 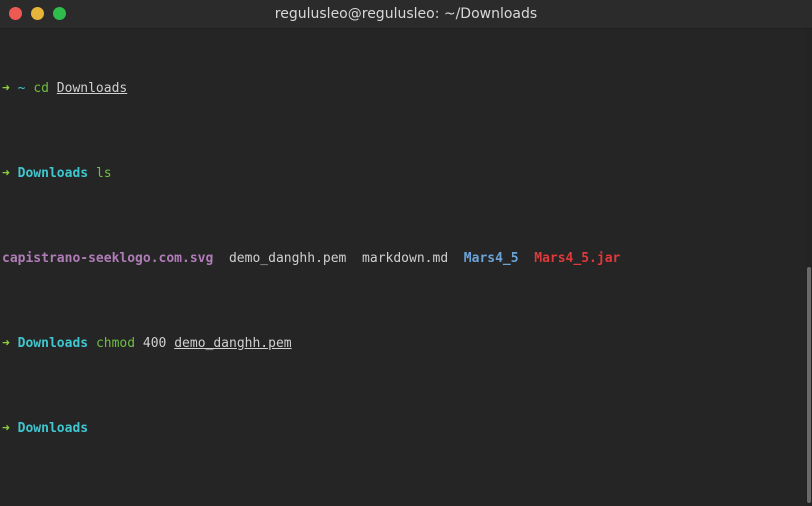 I want to click on terminal-line: ➜ ~ cd Downloads, so click(x=403, y=88).